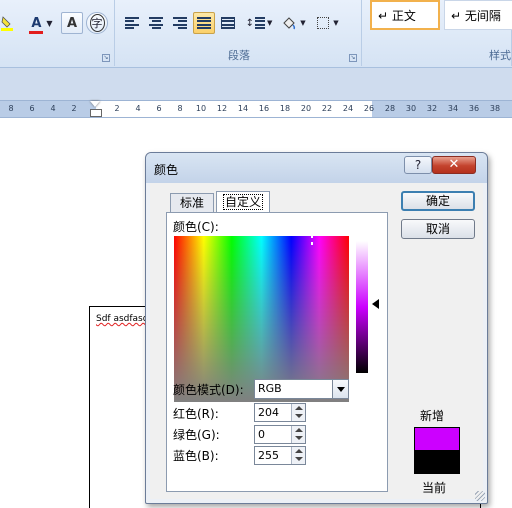  What do you see at coordinates (280, 434) in the screenshot?
I see `green-stepper: 0` at bounding box center [280, 434].